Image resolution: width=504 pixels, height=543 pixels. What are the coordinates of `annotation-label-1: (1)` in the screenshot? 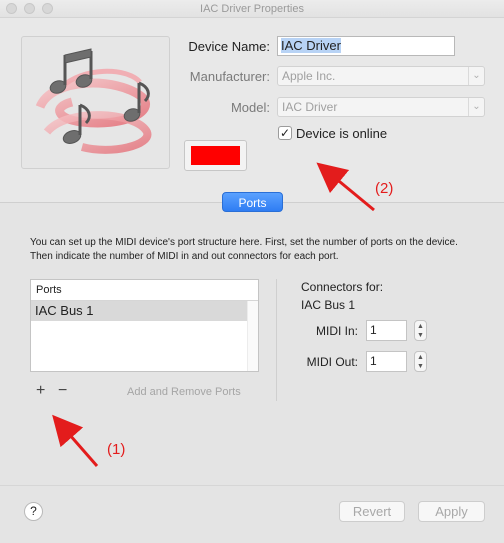 It's located at (116, 449).